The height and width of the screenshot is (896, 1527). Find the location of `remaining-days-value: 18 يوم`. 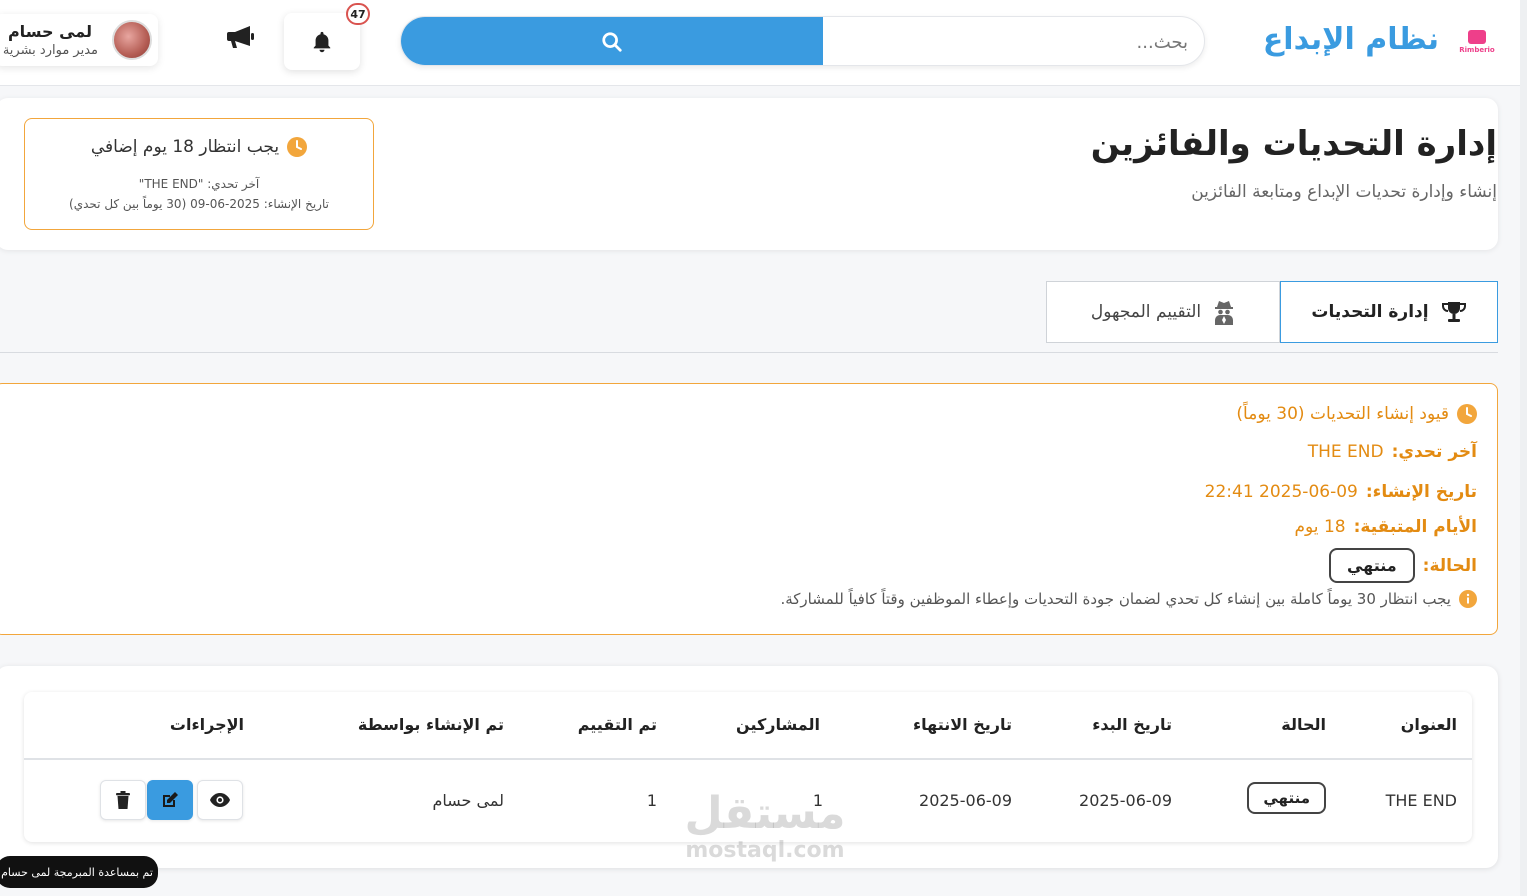

remaining-days-value: 18 يوم is located at coordinates (1320, 527).